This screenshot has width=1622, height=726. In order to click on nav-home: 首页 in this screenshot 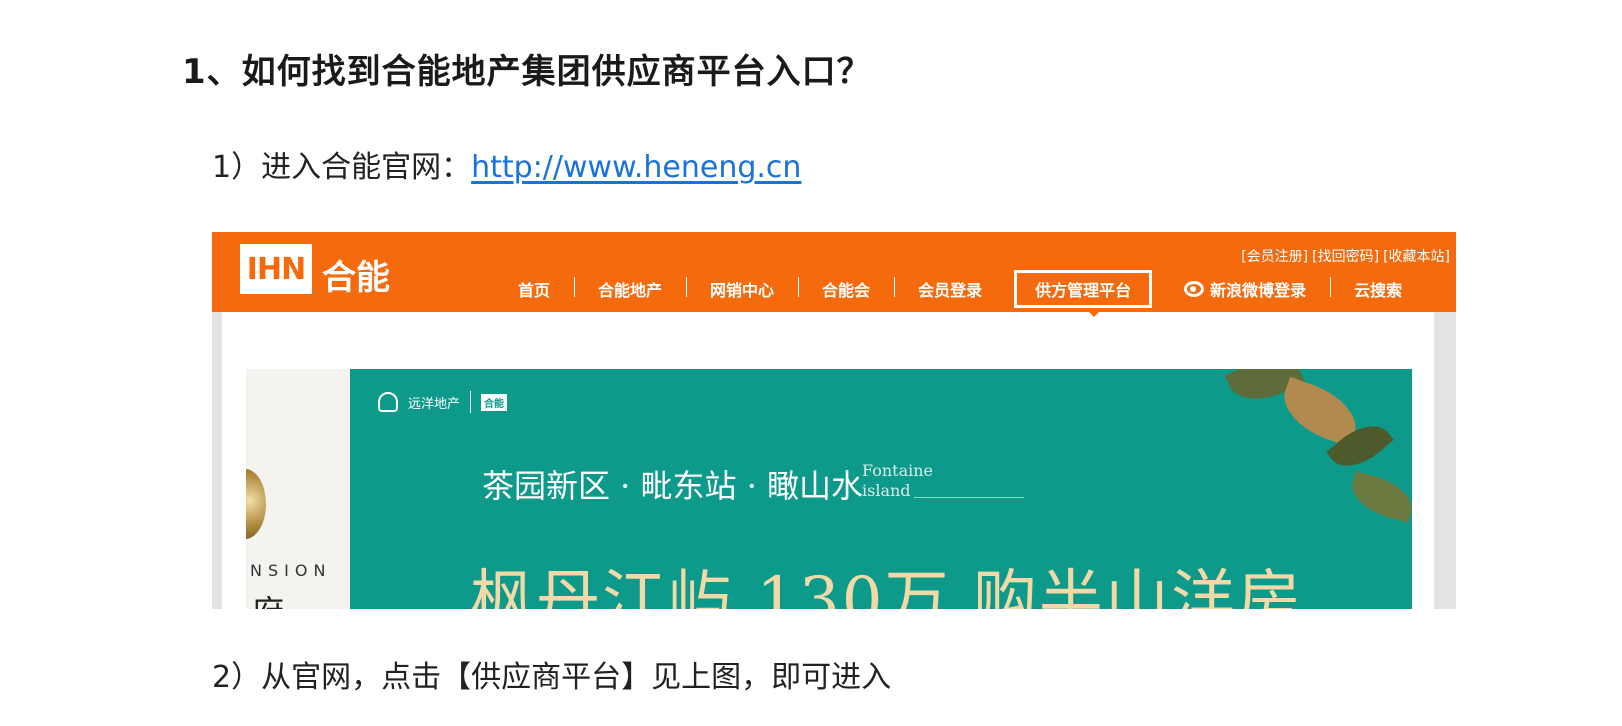, I will do `click(534, 289)`.